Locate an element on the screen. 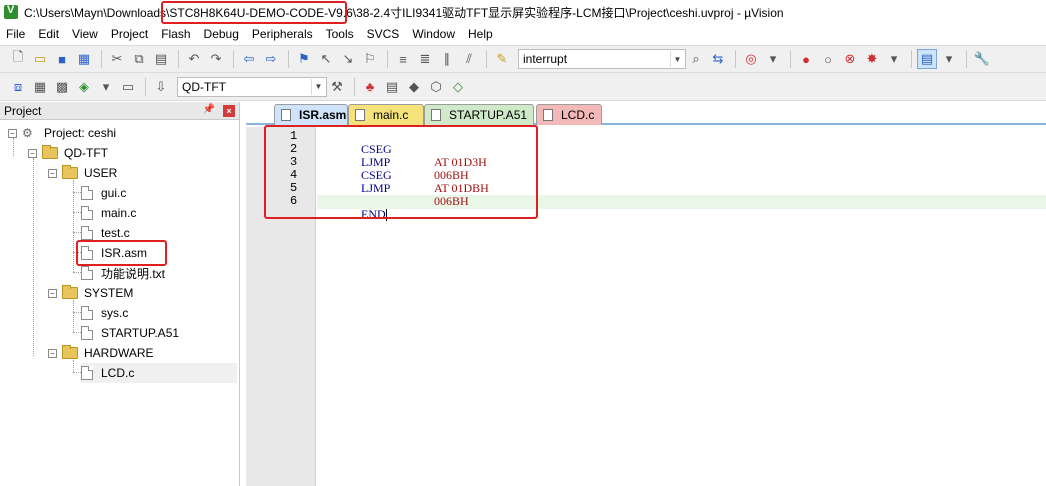 The height and width of the screenshot is (486, 1046). tree-group-system: − SYSTEM is located at coordinates (90, 293).